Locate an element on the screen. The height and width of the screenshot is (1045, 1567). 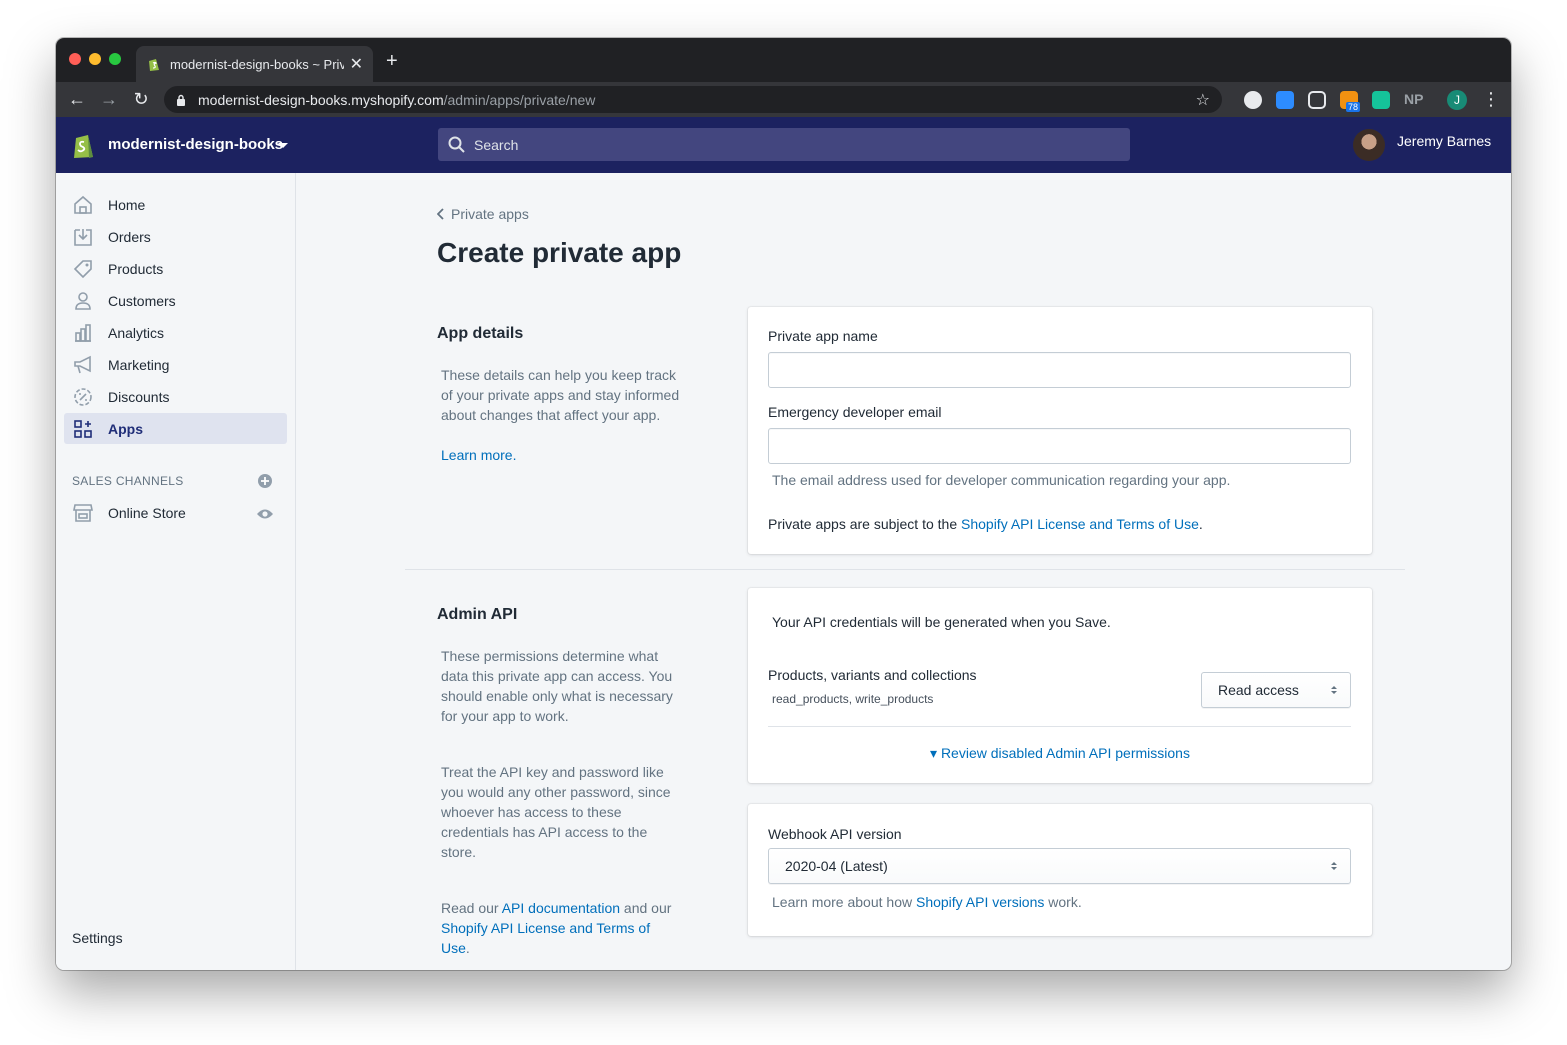
sidebar-item-label: Discounts is located at coordinates (139, 396).